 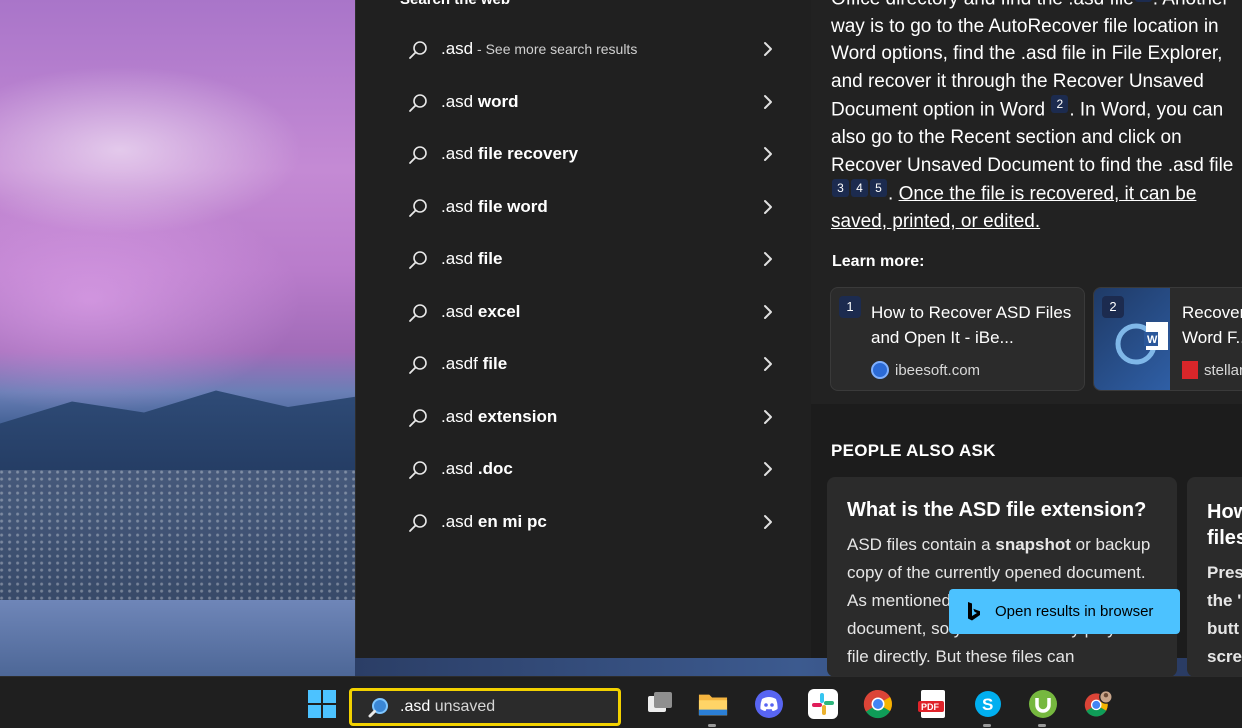 I want to click on bing-icon, so click(x=974, y=611).